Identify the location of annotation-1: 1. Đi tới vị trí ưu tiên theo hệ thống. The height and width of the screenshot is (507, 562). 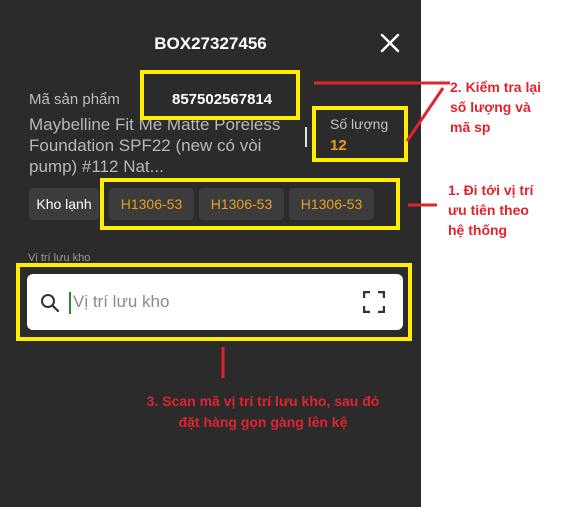
(490, 210).